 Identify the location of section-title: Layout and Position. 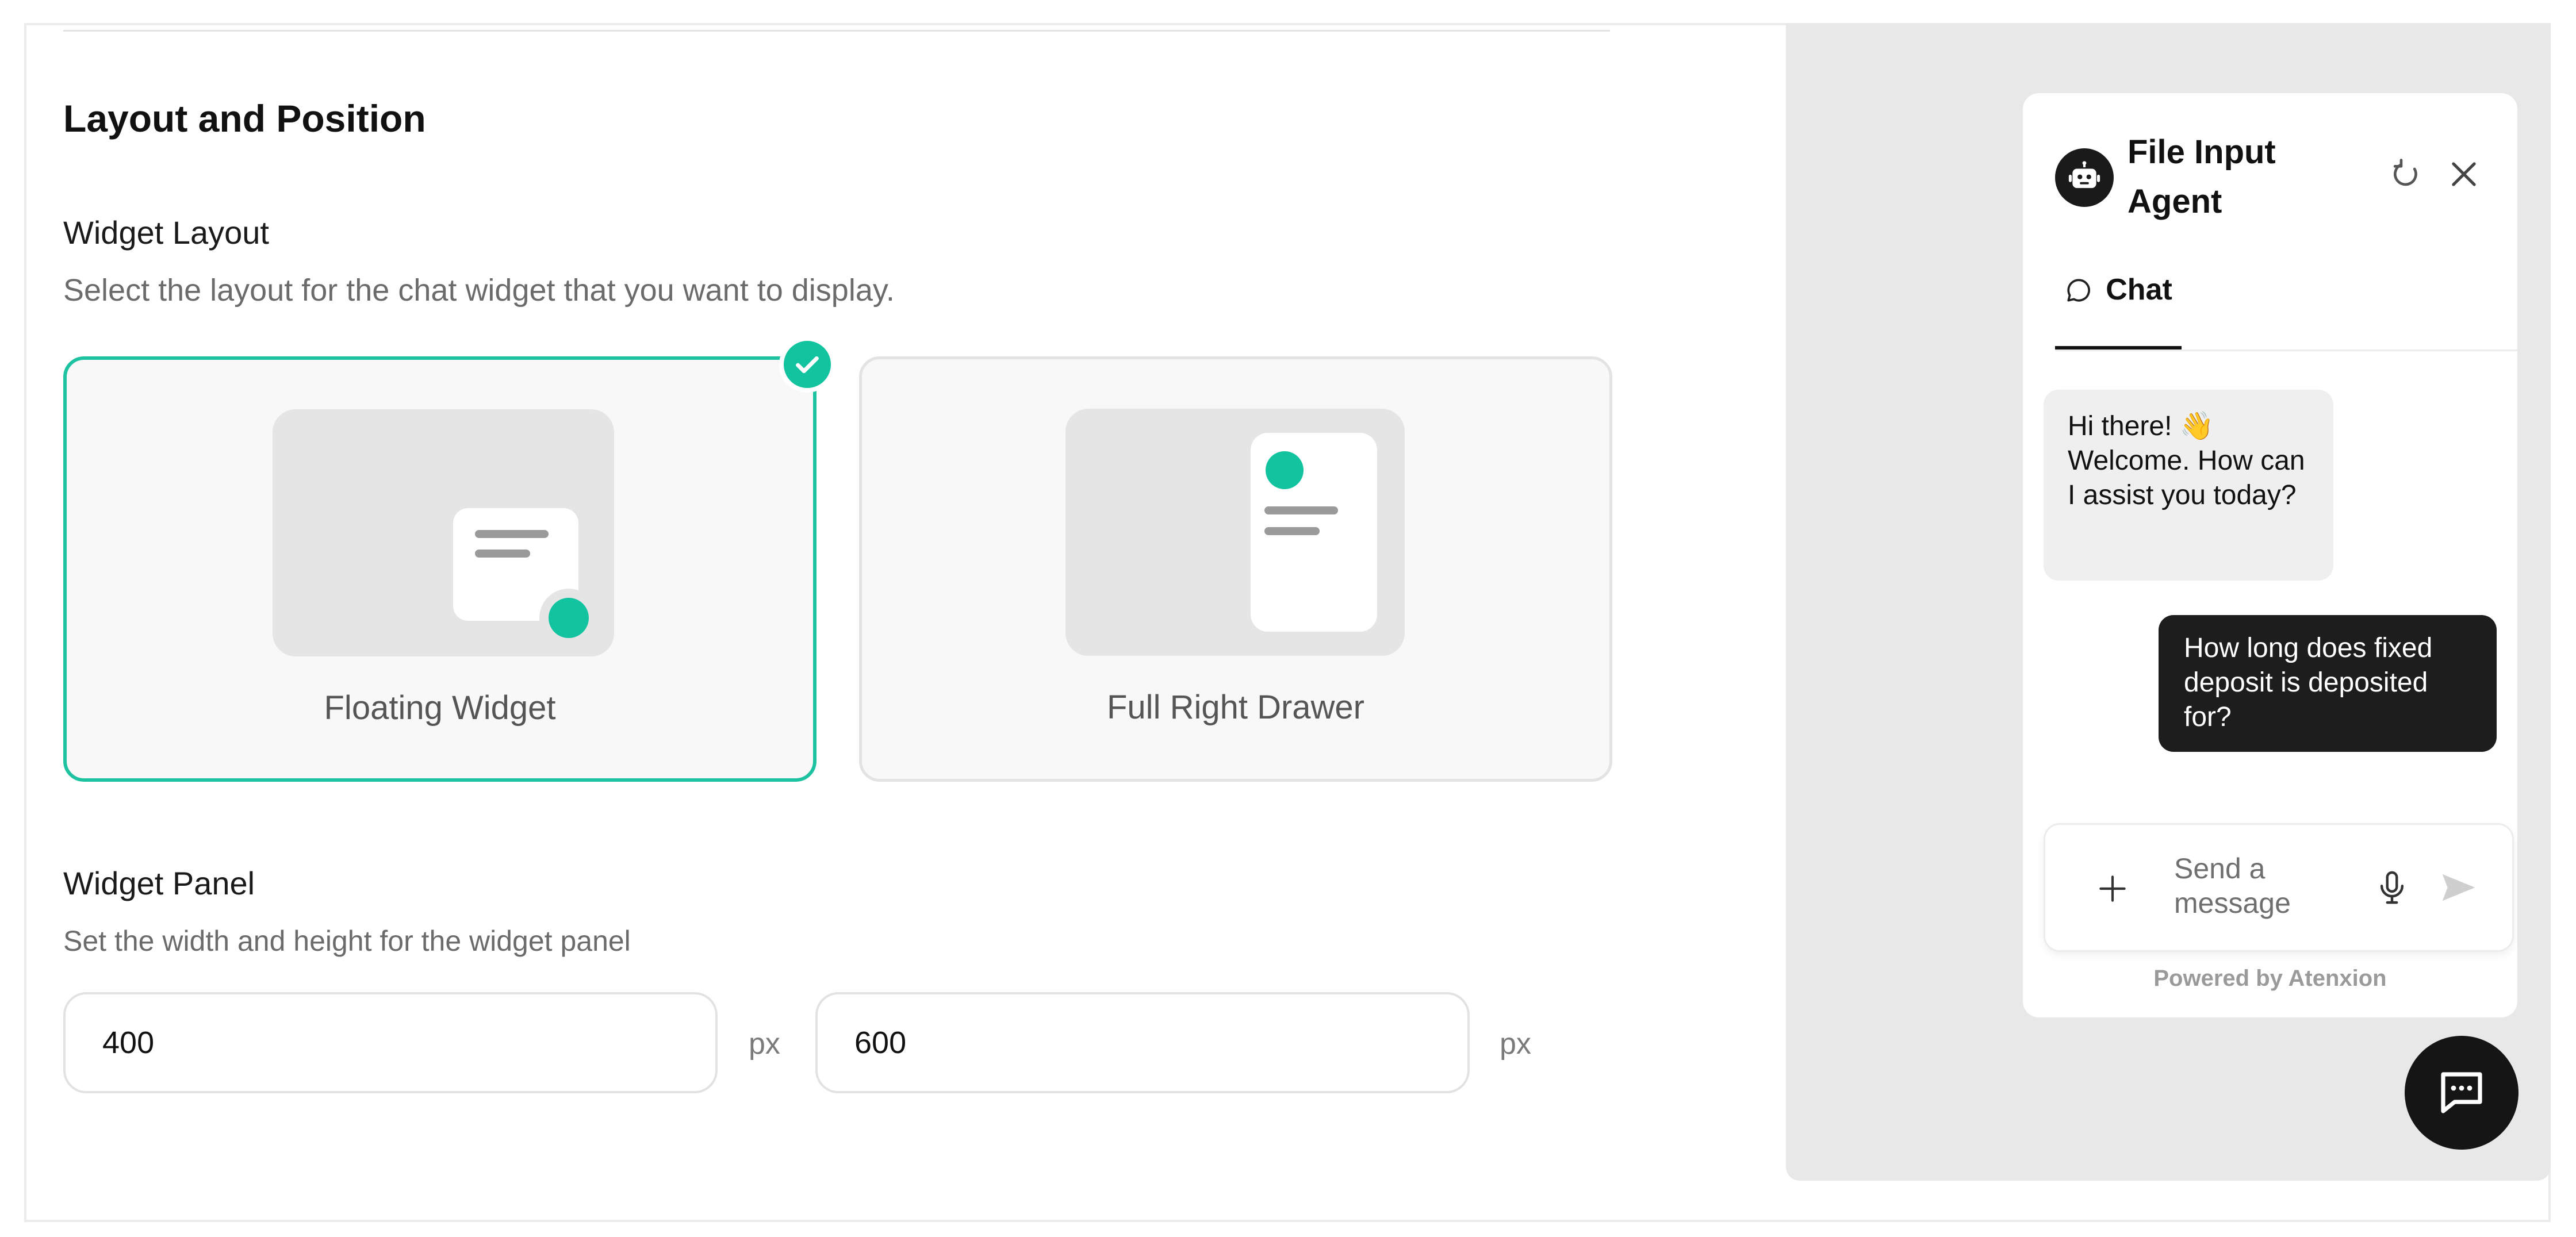
(244, 118).